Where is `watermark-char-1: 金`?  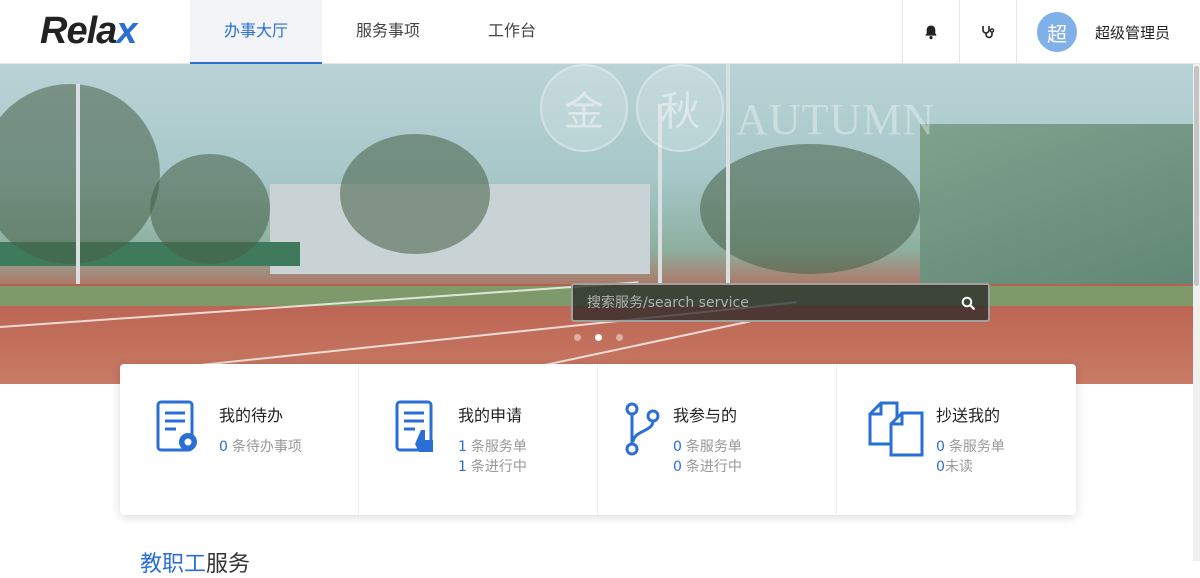 watermark-char-1: 金 is located at coordinates (584, 108).